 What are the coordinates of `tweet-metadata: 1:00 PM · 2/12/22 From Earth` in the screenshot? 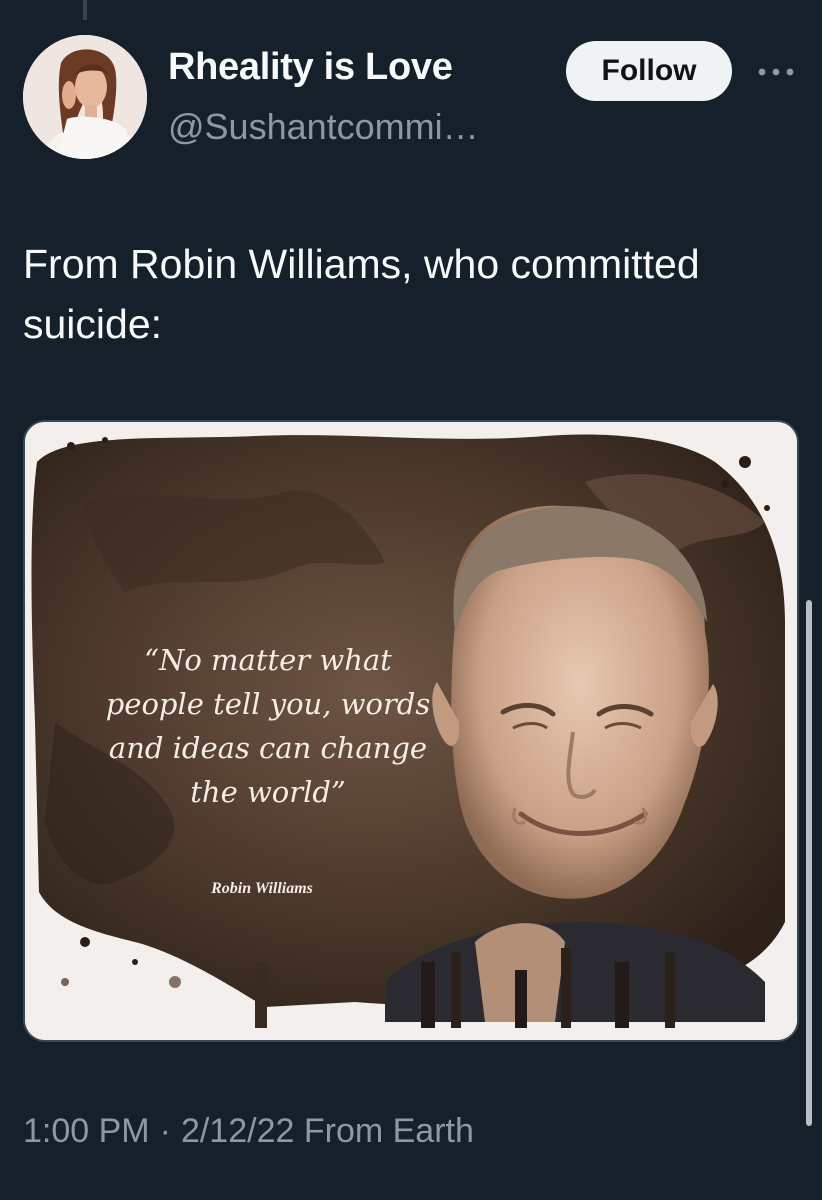 It's located at (248, 1131).